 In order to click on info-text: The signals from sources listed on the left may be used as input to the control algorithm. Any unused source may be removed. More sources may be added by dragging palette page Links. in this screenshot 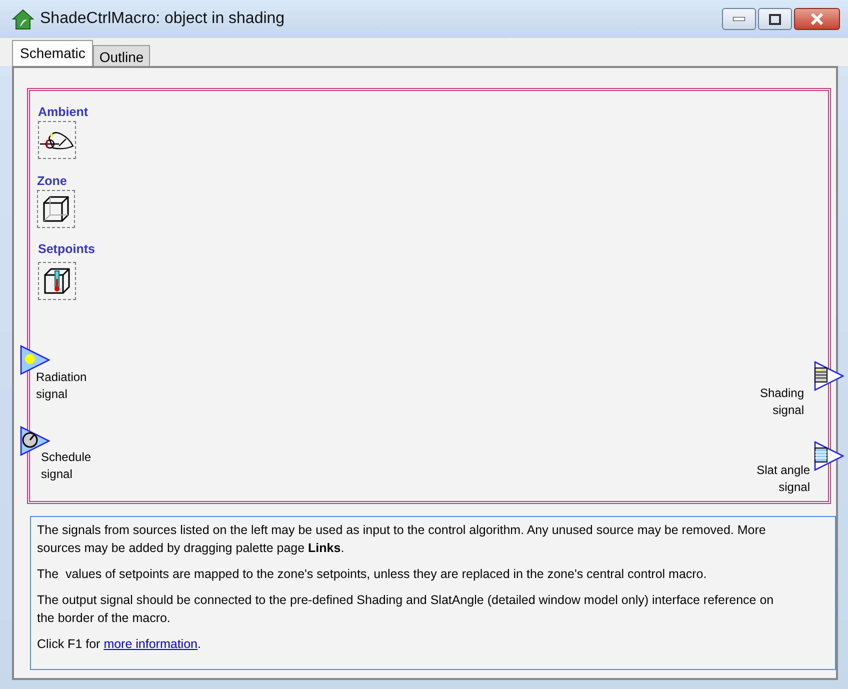, I will do `click(402, 539)`.